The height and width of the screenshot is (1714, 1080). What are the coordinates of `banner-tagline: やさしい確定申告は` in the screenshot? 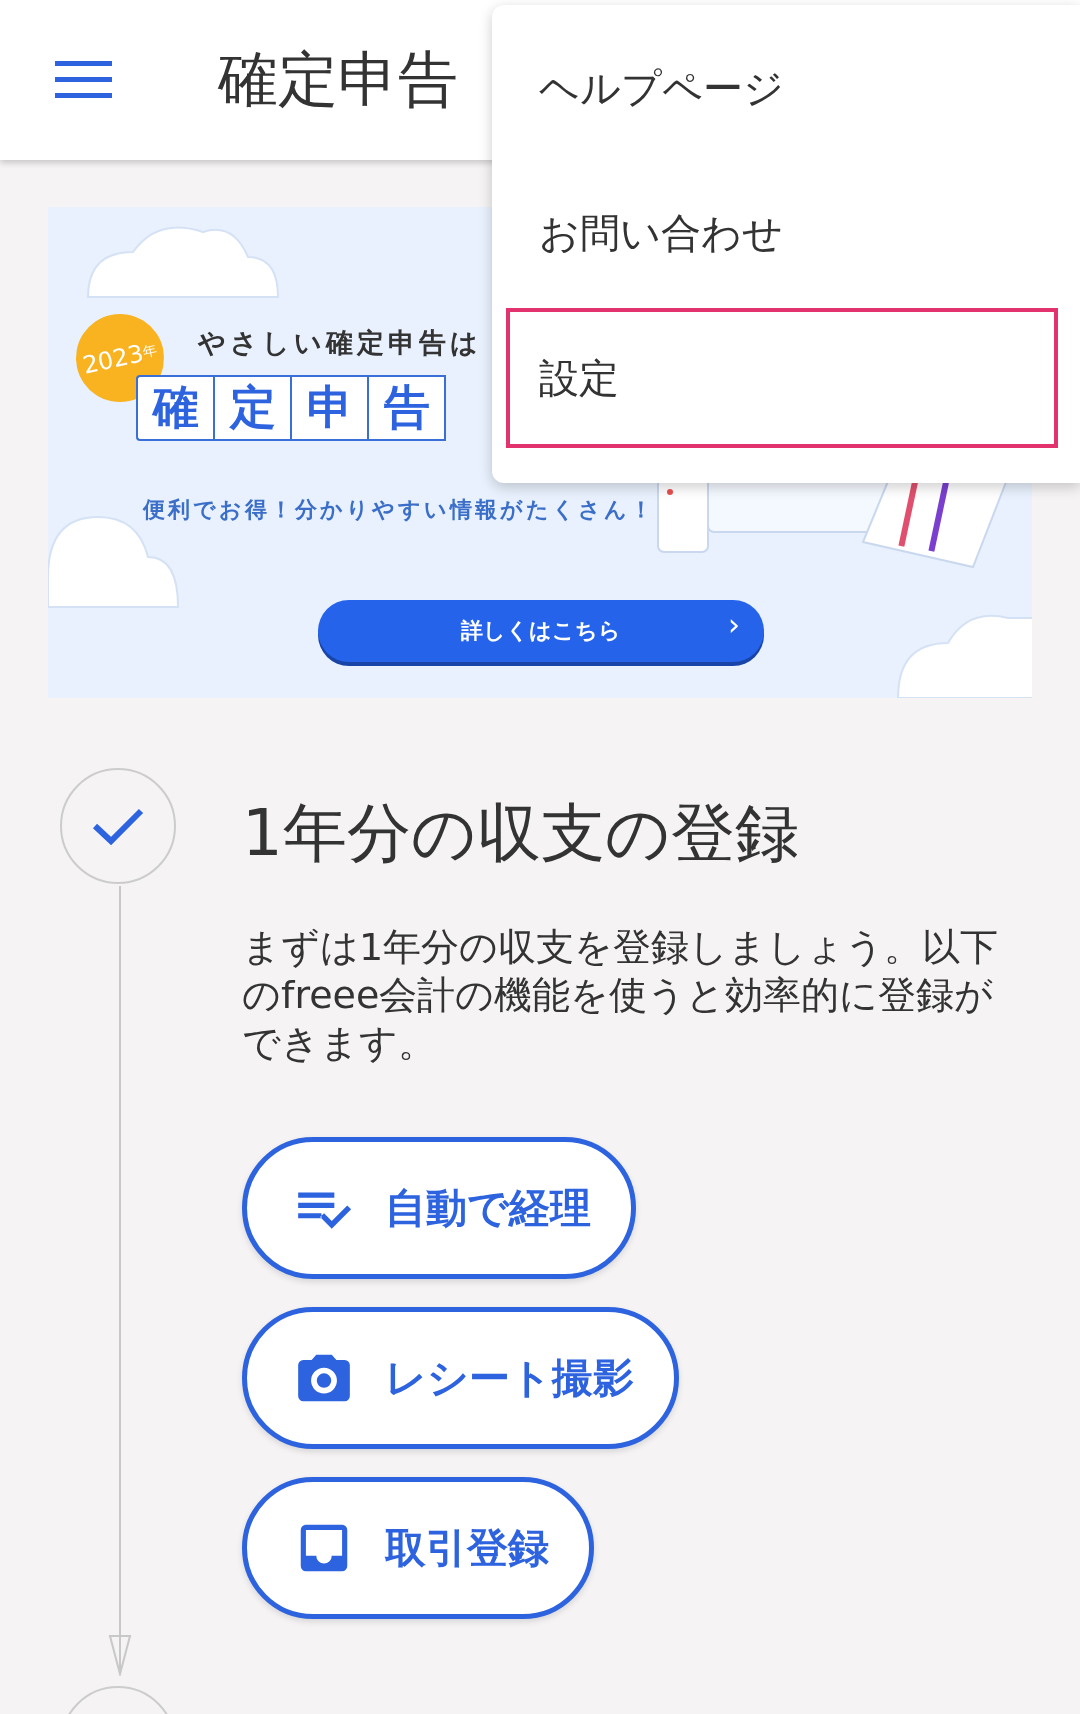 It's located at (340, 343).